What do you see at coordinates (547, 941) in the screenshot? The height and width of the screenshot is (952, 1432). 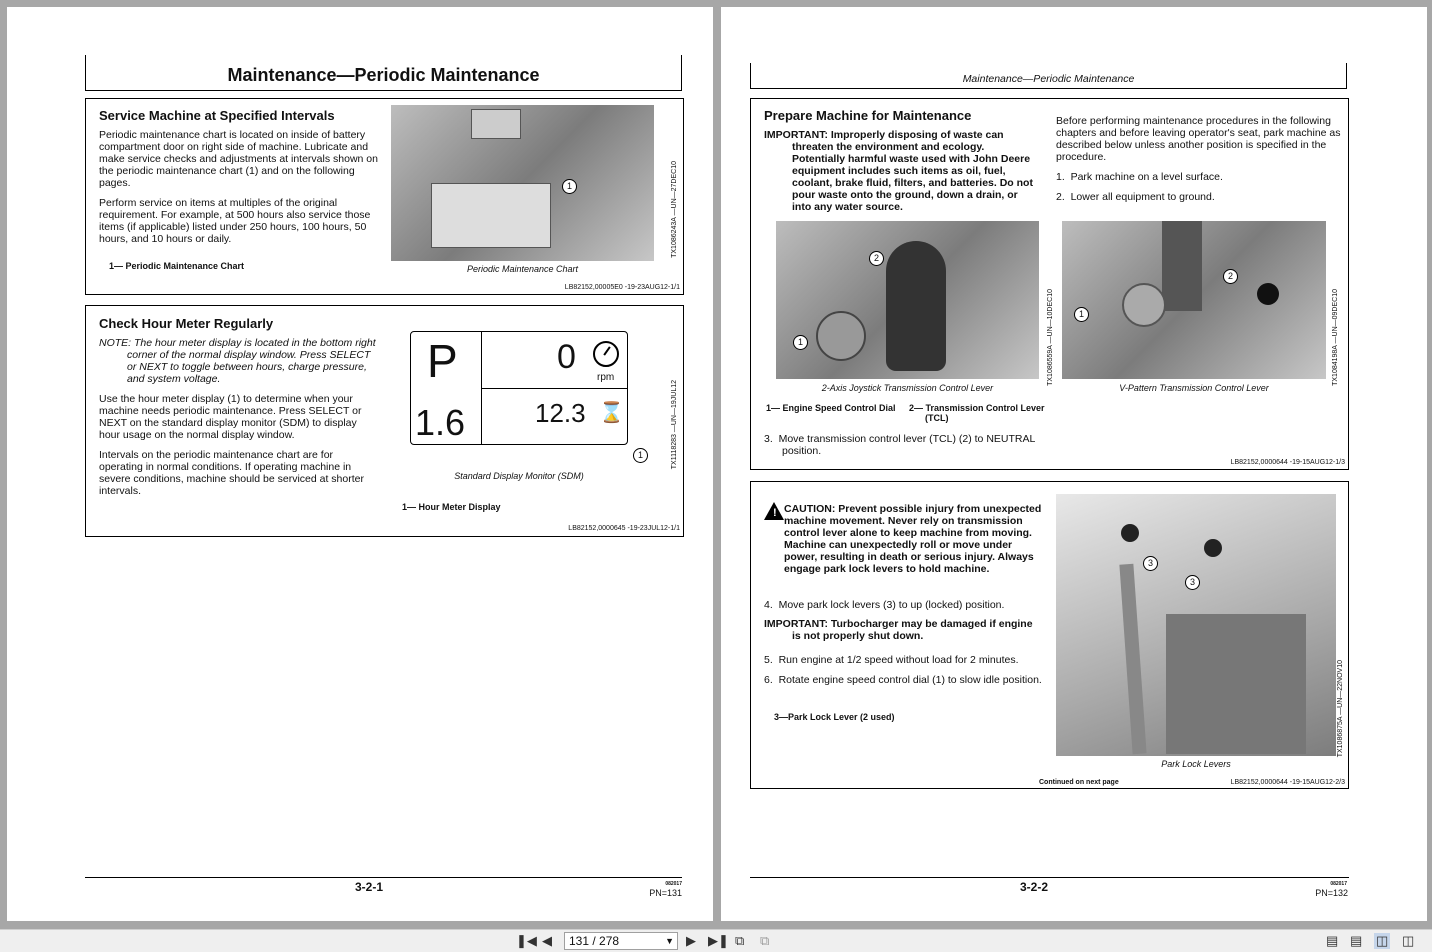 I see `prev-page-icon: ◀` at bounding box center [547, 941].